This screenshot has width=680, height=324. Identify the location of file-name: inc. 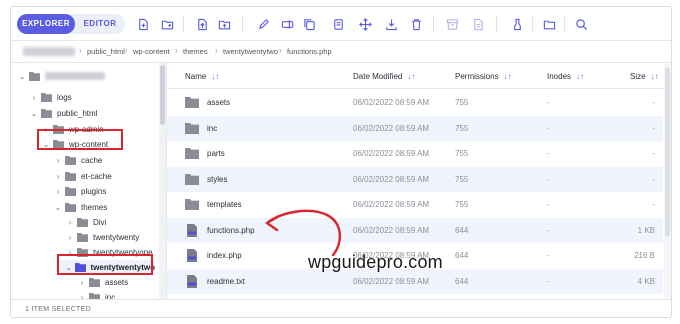
(212, 128).